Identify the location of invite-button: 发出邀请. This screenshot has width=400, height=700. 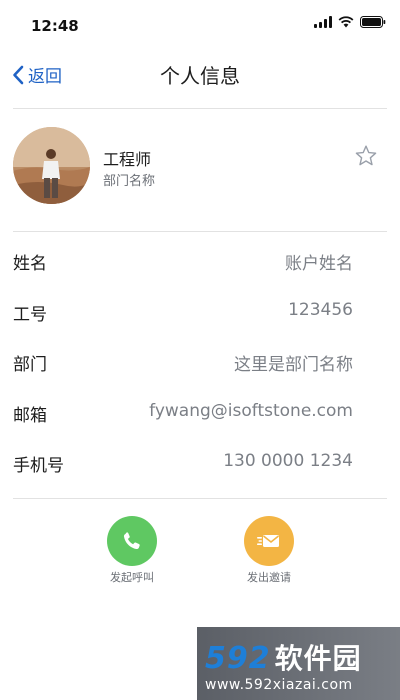
(269, 550).